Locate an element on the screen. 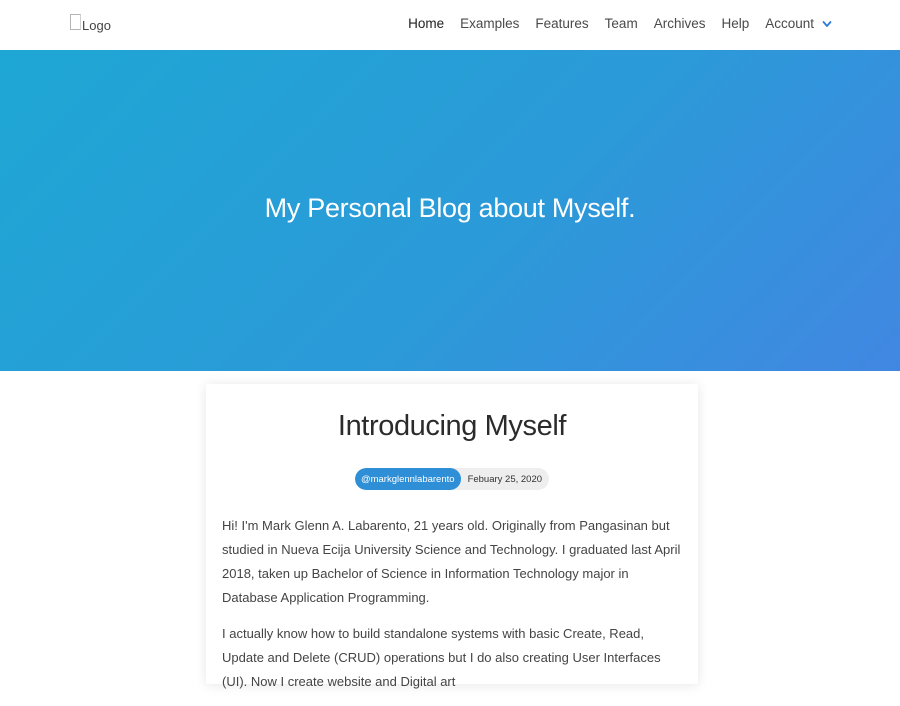 Image resolution: width=900 pixels, height=706 pixels. date-badge: Febuary 25, 2020 is located at coordinates (505, 479).